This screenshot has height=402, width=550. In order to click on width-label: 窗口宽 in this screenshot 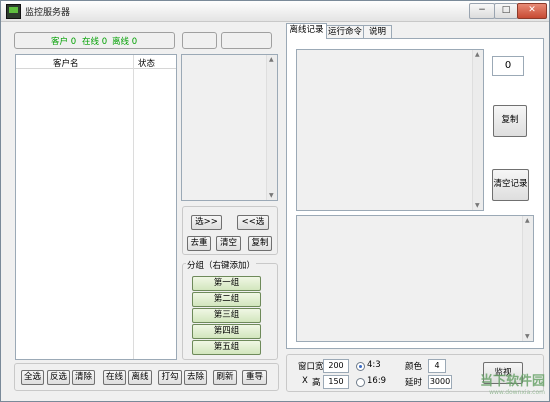, I will do `click(311, 367)`.